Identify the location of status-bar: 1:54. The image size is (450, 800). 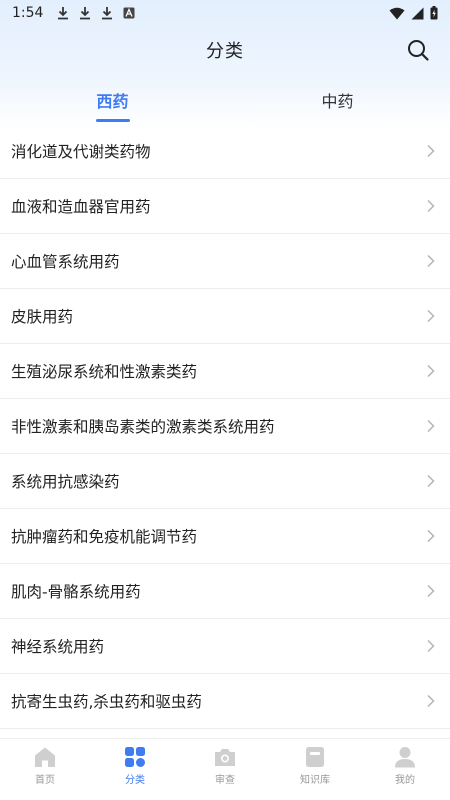
(225, 13).